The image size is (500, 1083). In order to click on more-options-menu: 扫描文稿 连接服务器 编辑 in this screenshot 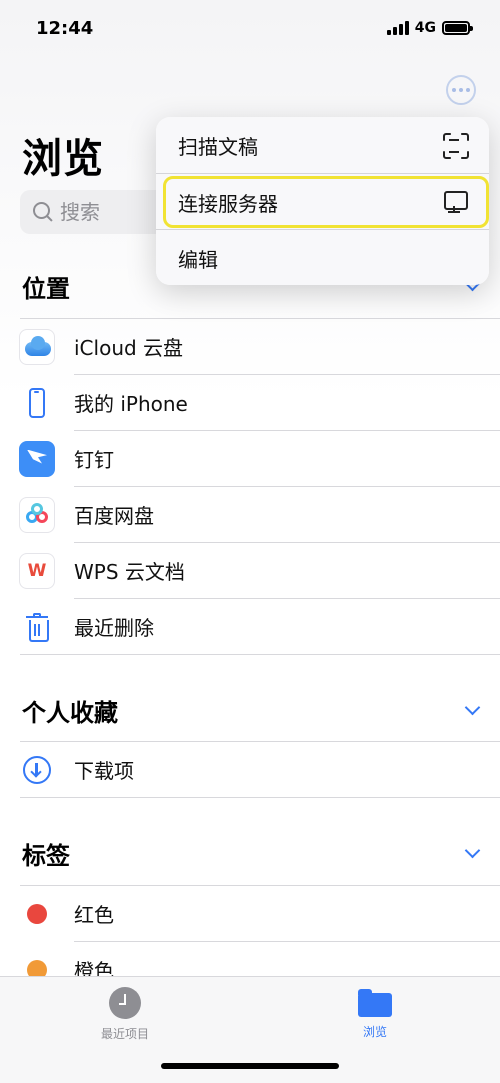, I will do `click(322, 201)`.